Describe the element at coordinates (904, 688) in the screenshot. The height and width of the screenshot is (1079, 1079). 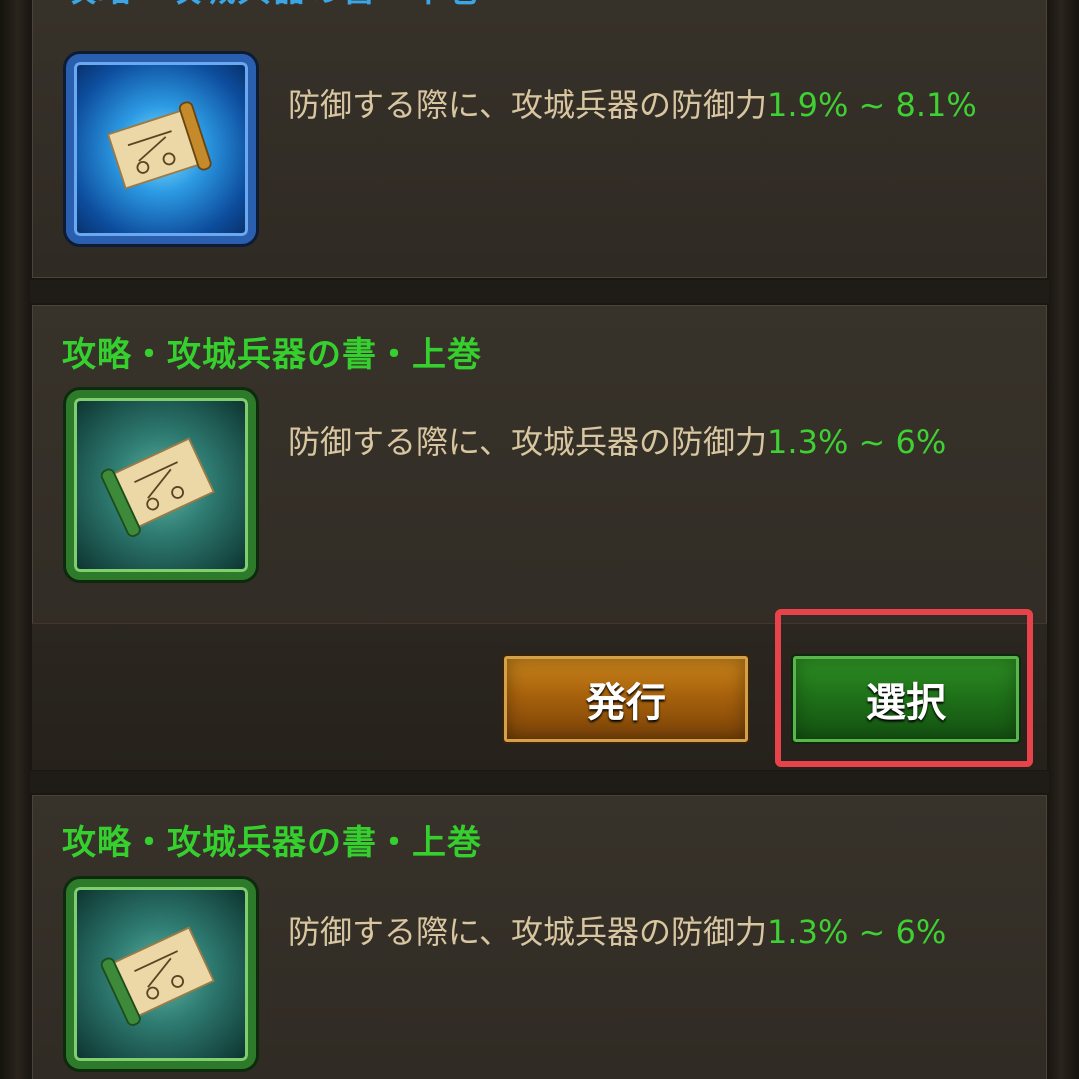
I see `highlight-box` at that location.